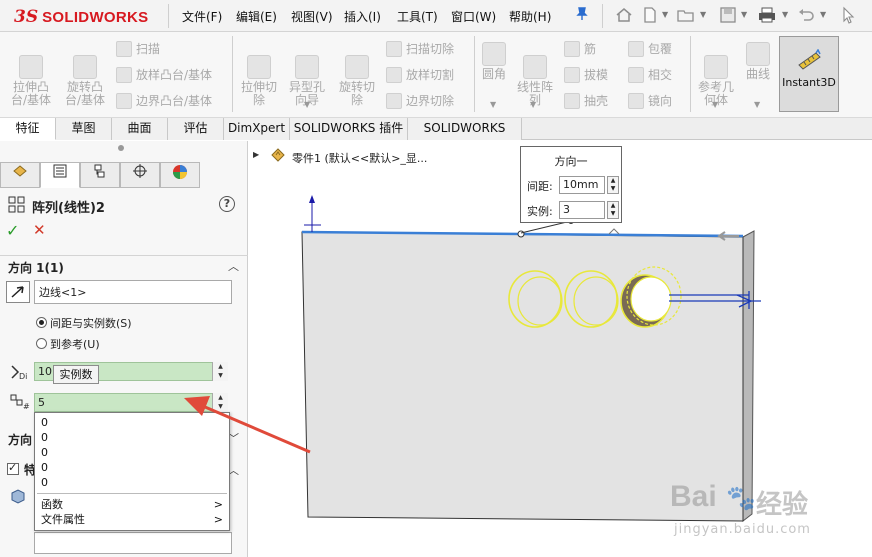 The height and width of the screenshot is (557, 872). I want to click on revolve-boss-button: 旋转凸 台/基体, so click(85, 74).